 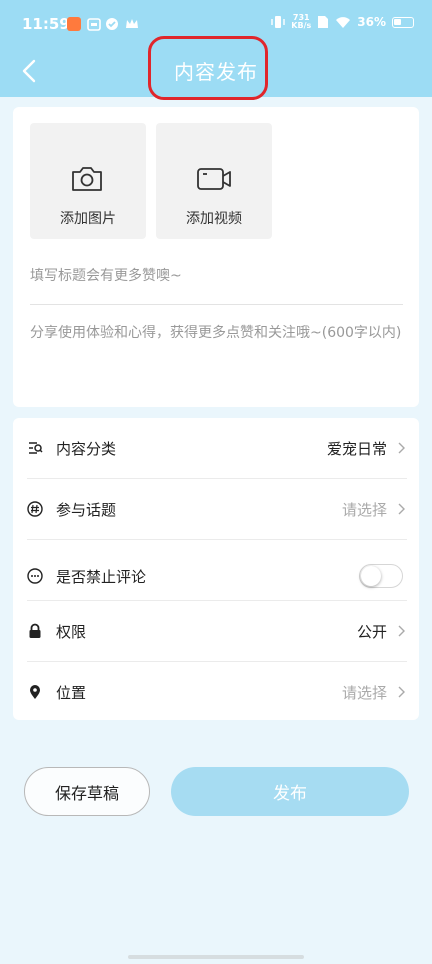 I want to click on permission-row: 权限 公开, so click(x=216, y=631).